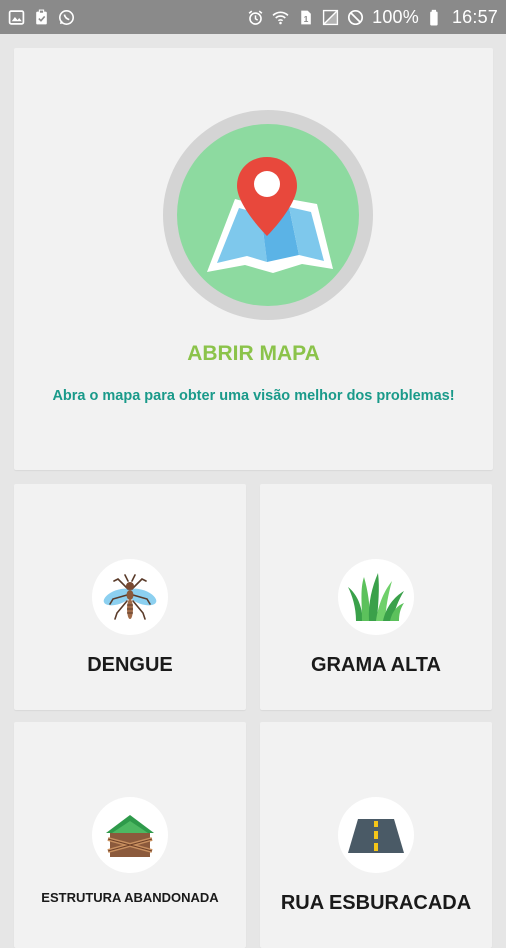  What do you see at coordinates (355, 17) in the screenshot?
I see `do-not-disturb-icon` at bounding box center [355, 17].